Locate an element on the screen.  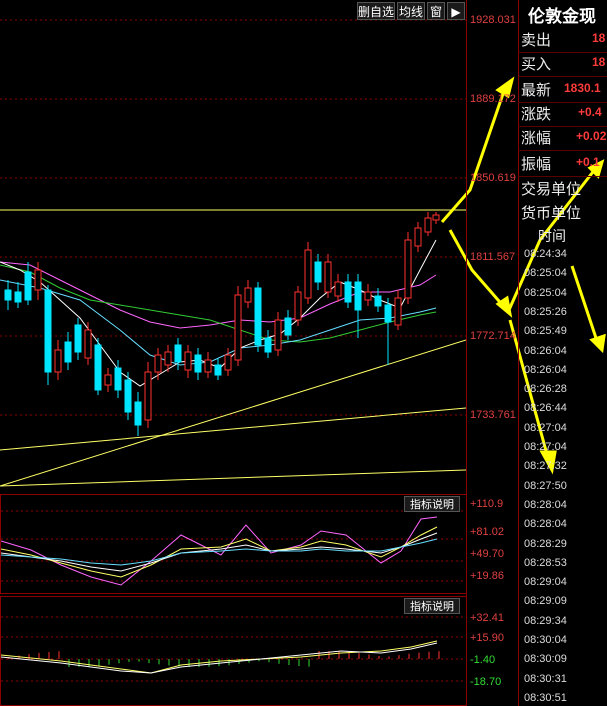
tick-time: 08:25:26 is located at coordinates (545, 311).